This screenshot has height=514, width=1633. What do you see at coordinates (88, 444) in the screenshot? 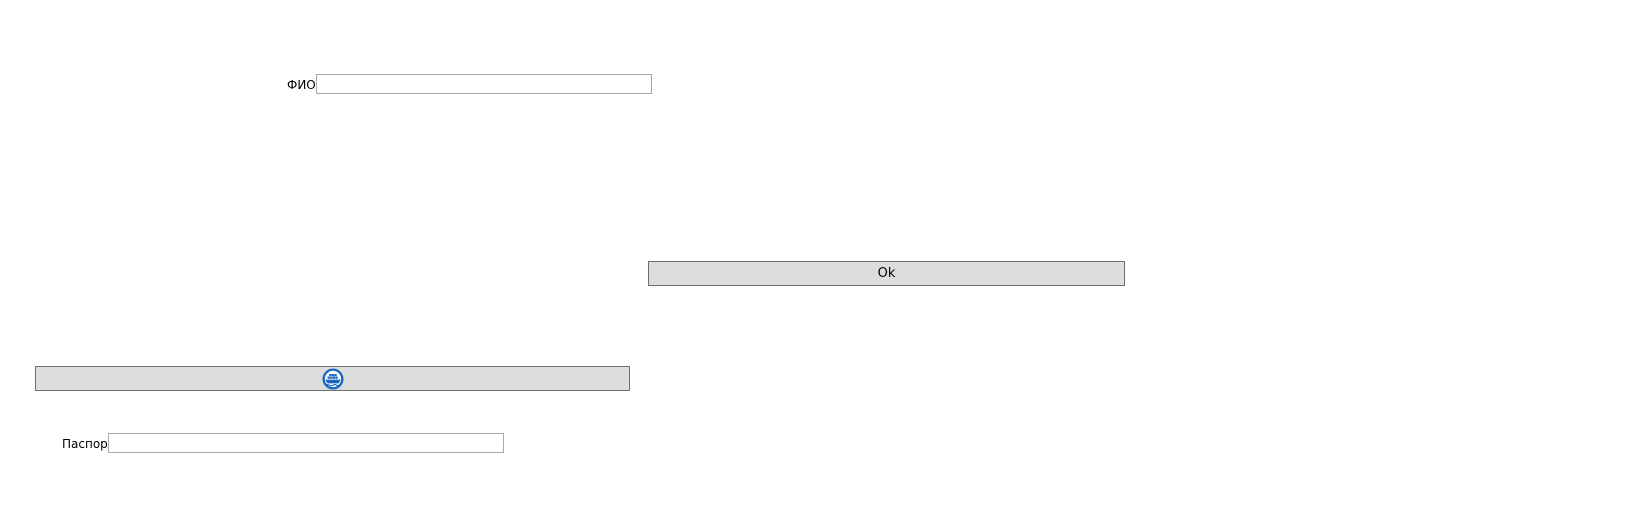
I see `passport-label: Паспорт` at bounding box center [88, 444].